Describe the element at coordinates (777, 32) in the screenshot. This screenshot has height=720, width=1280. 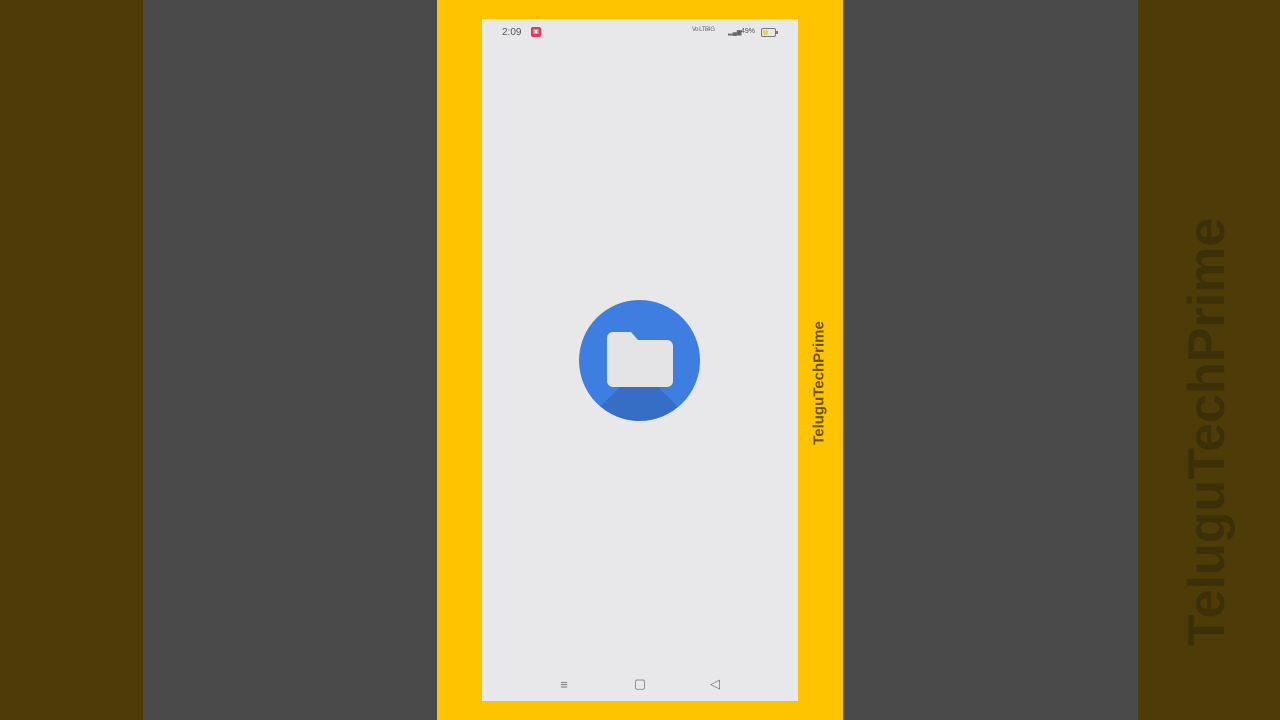
I see `battery-tip` at that location.